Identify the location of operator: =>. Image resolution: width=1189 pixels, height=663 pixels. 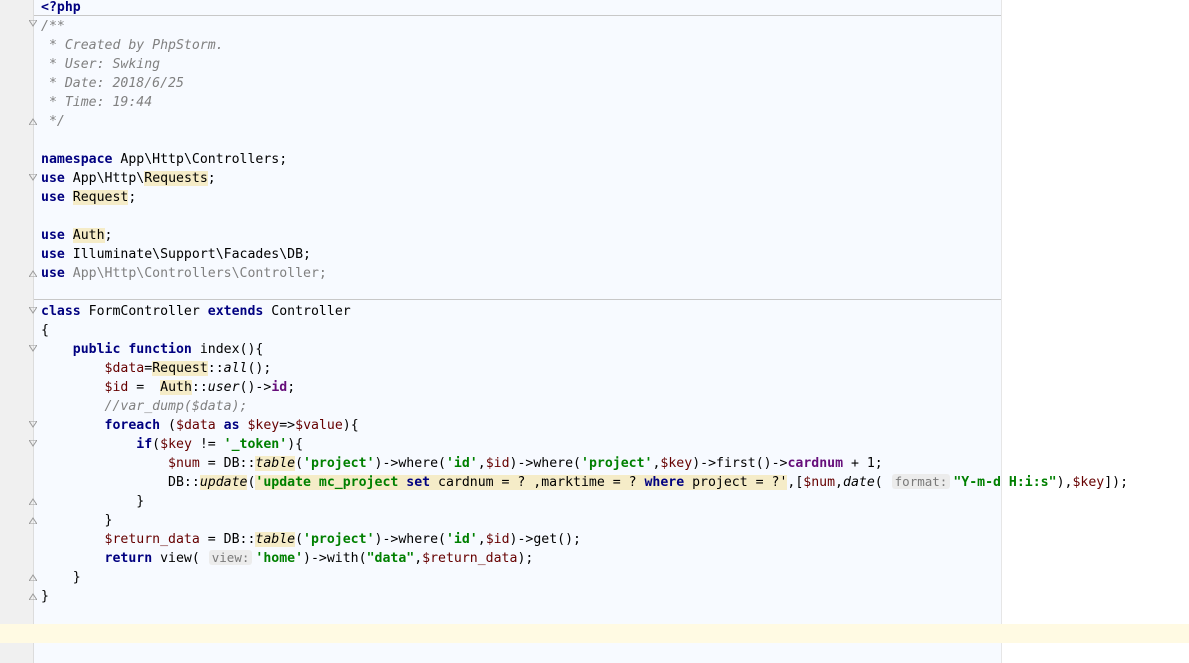
(287, 425).